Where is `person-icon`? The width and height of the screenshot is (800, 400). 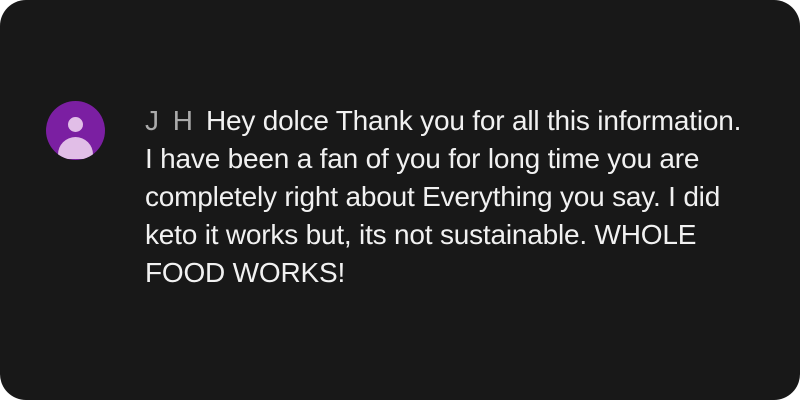
person-icon is located at coordinates (75, 124).